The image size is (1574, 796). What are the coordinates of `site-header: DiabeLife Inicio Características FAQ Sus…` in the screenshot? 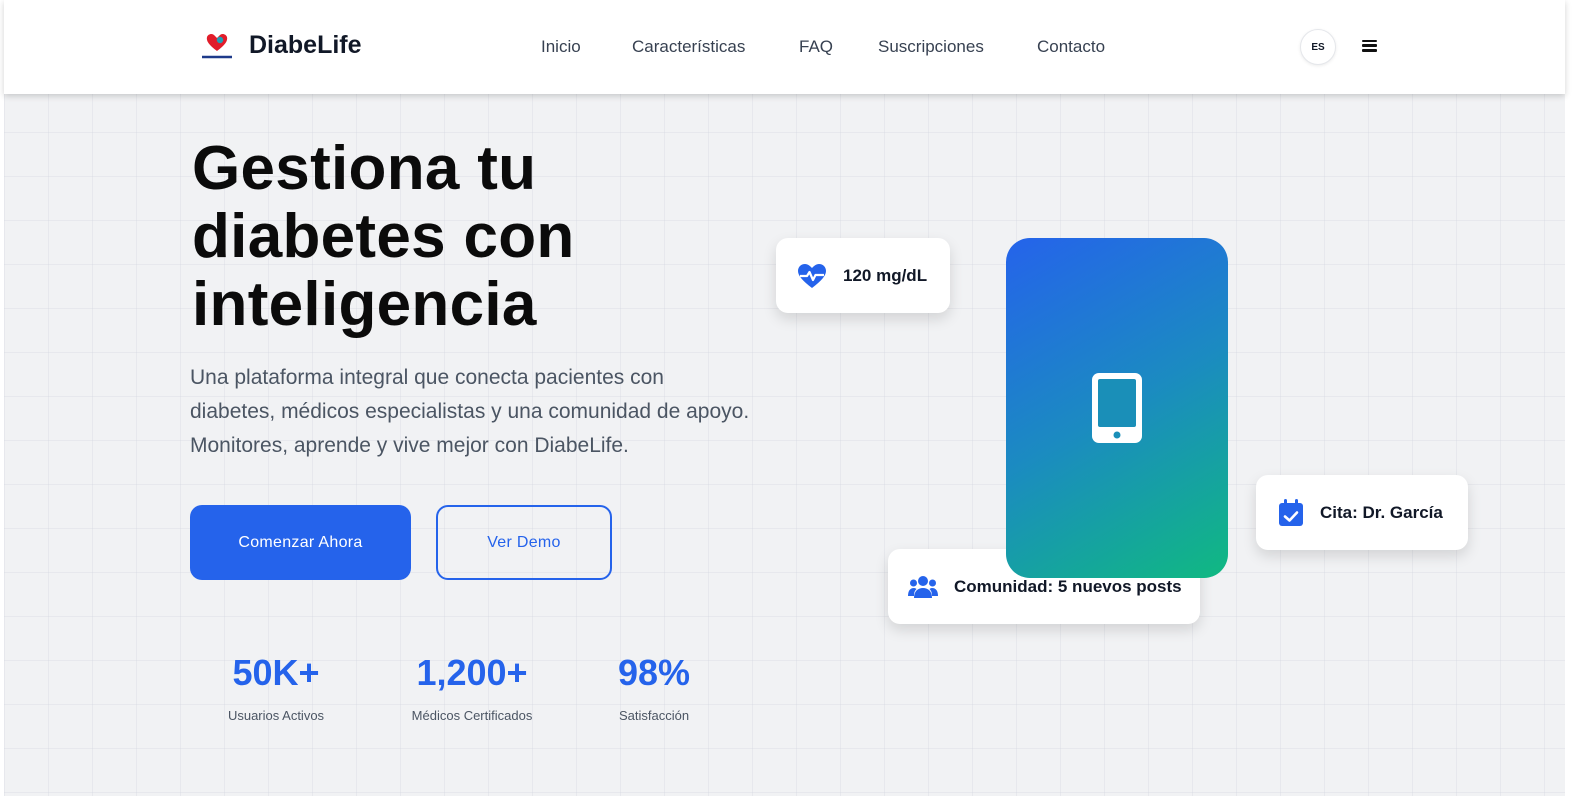 It's located at (784, 47).